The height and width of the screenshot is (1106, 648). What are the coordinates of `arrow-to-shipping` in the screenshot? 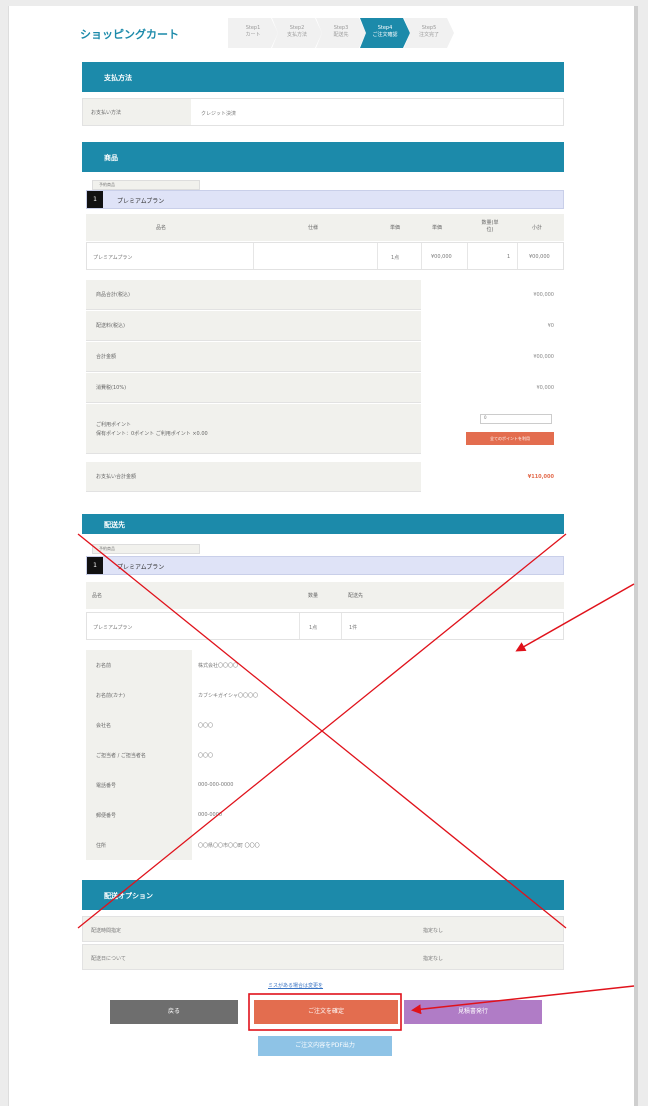 It's located at (575, 617).